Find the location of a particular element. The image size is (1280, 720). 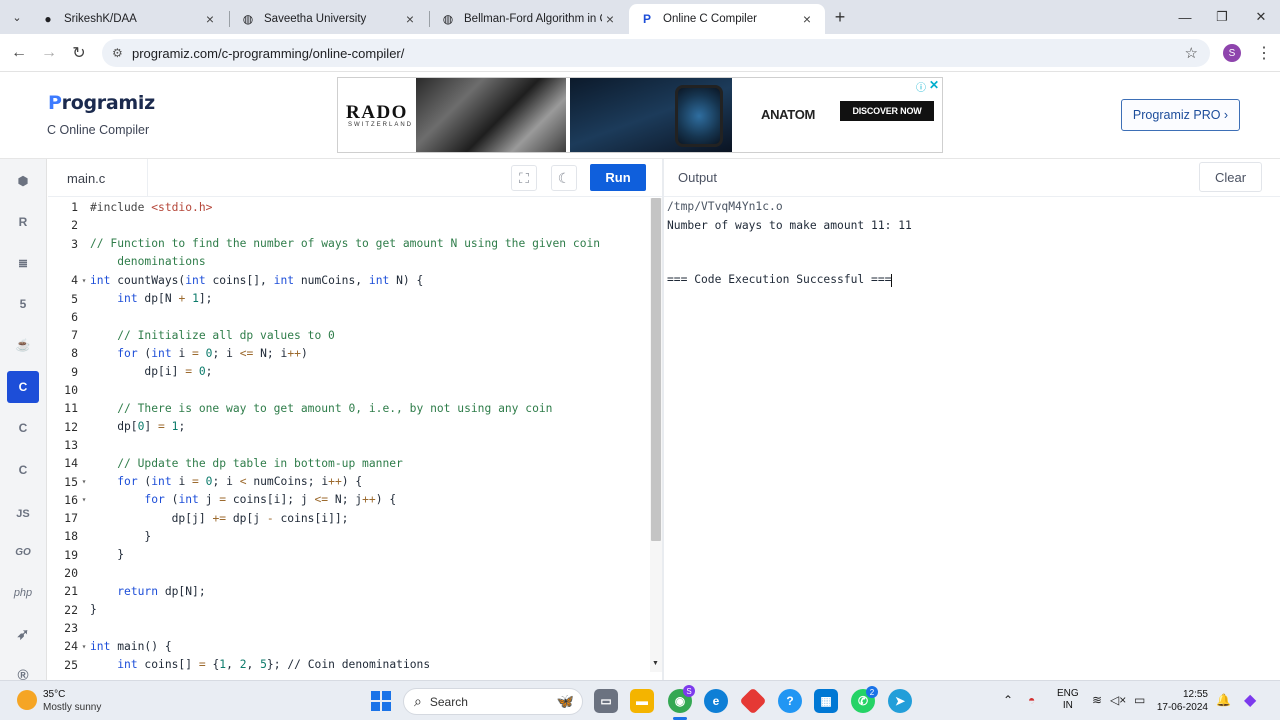

c-language-icon: C is located at coordinates (23, 387).